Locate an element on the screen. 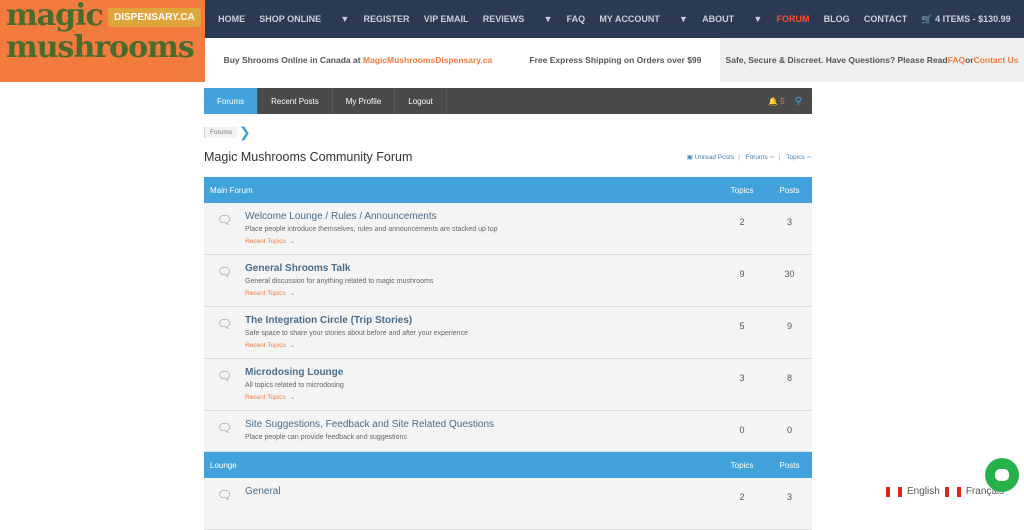 The height and width of the screenshot is (530, 1024). chat-button is located at coordinates (1002, 475).